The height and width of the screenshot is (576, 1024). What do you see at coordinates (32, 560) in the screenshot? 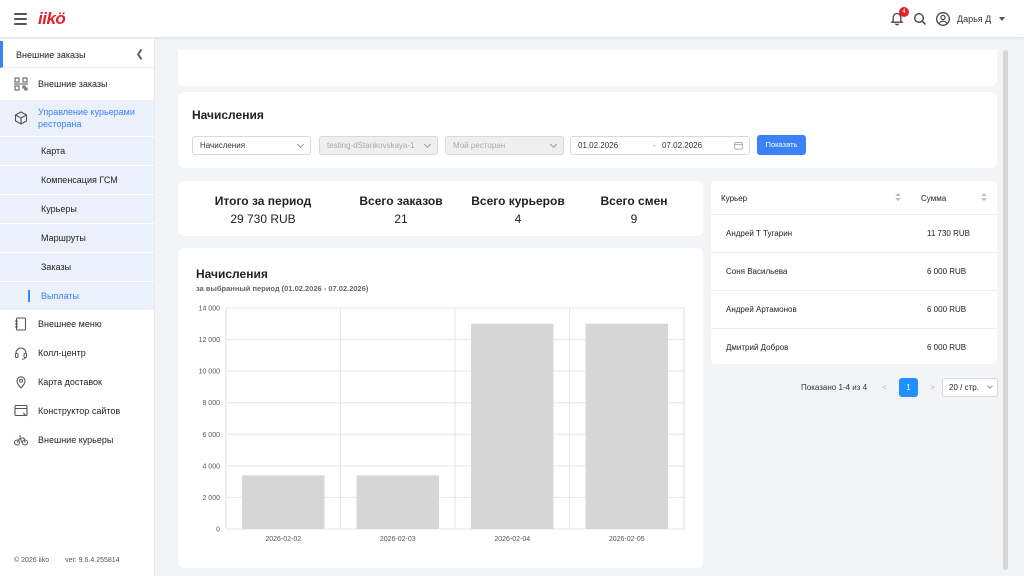
I see `copyright-text: © 2026 iiko` at bounding box center [32, 560].